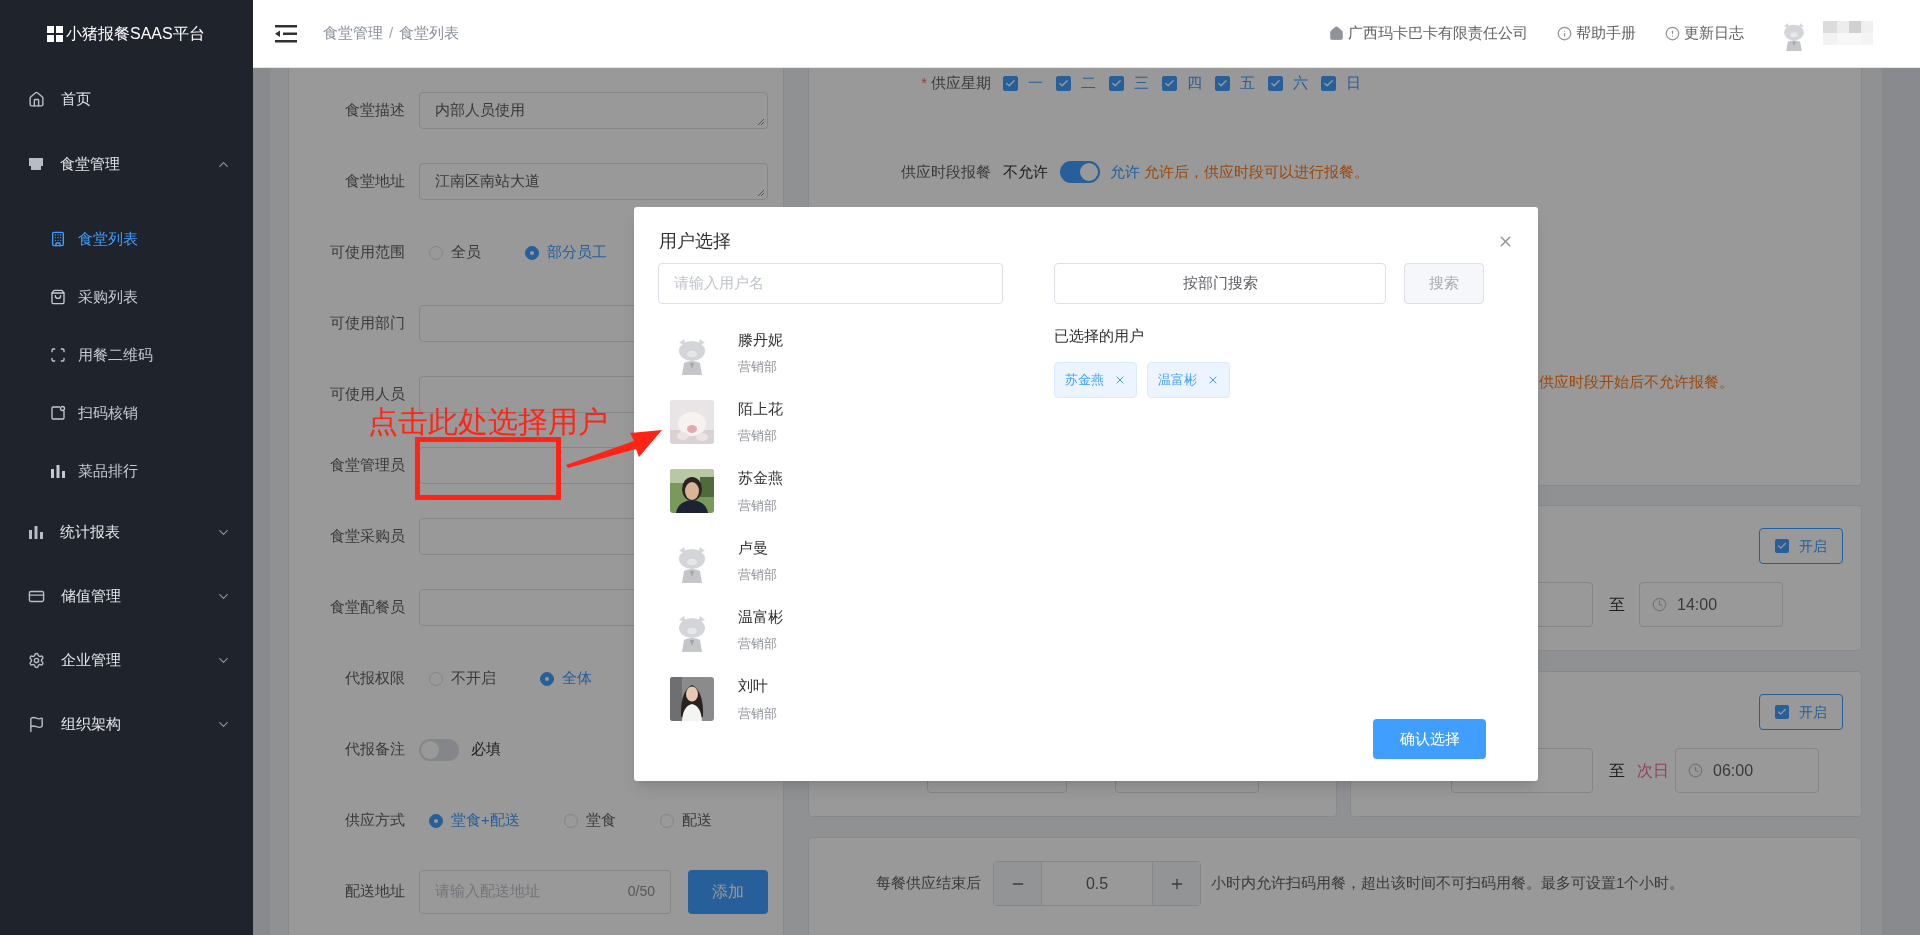 The height and width of the screenshot is (935, 1920). I want to click on form-label: 食堂配餐员, so click(367, 607).